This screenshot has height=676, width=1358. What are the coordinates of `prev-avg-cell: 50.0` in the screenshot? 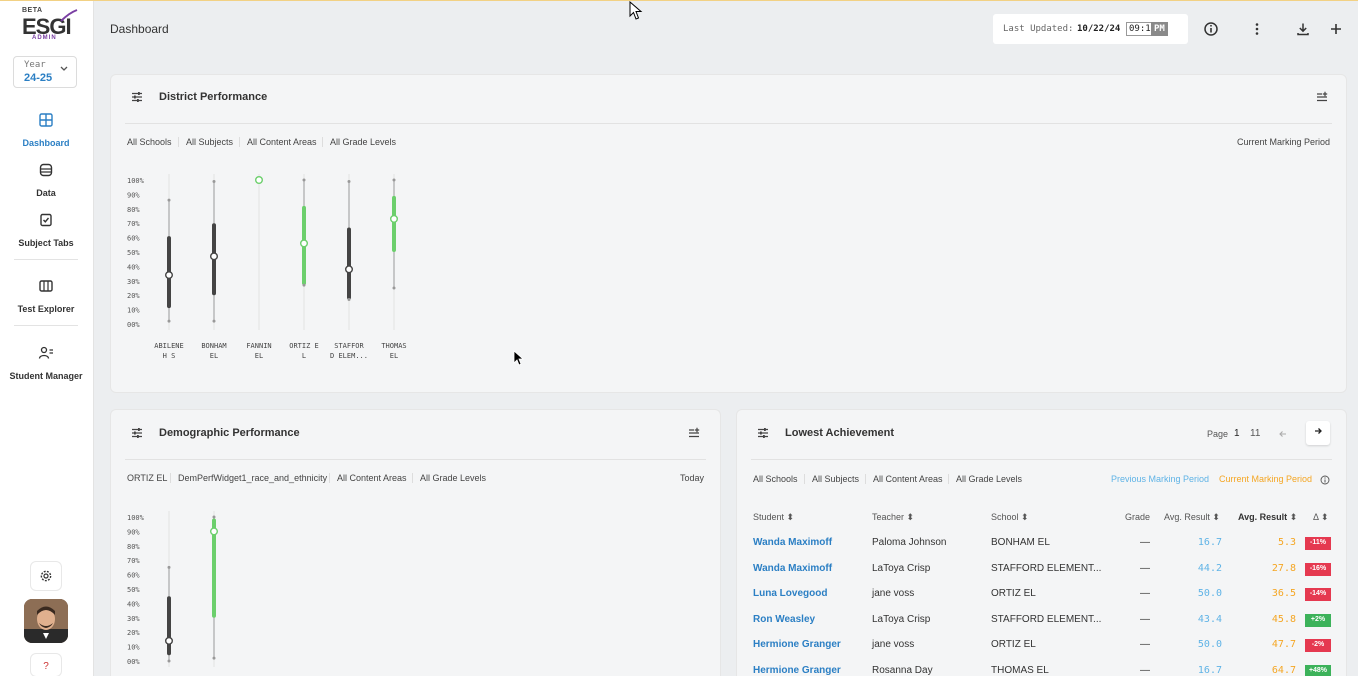 It's located at (1209, 645).